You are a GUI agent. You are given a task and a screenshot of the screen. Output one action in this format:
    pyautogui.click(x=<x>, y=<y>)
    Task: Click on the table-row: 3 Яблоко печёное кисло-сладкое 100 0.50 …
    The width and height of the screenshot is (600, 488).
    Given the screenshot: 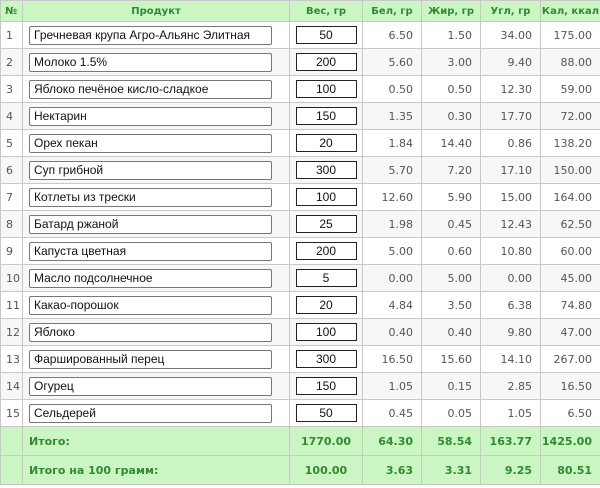 What is the action you would take?
    pyautogui.click(x=300, y=89)
    